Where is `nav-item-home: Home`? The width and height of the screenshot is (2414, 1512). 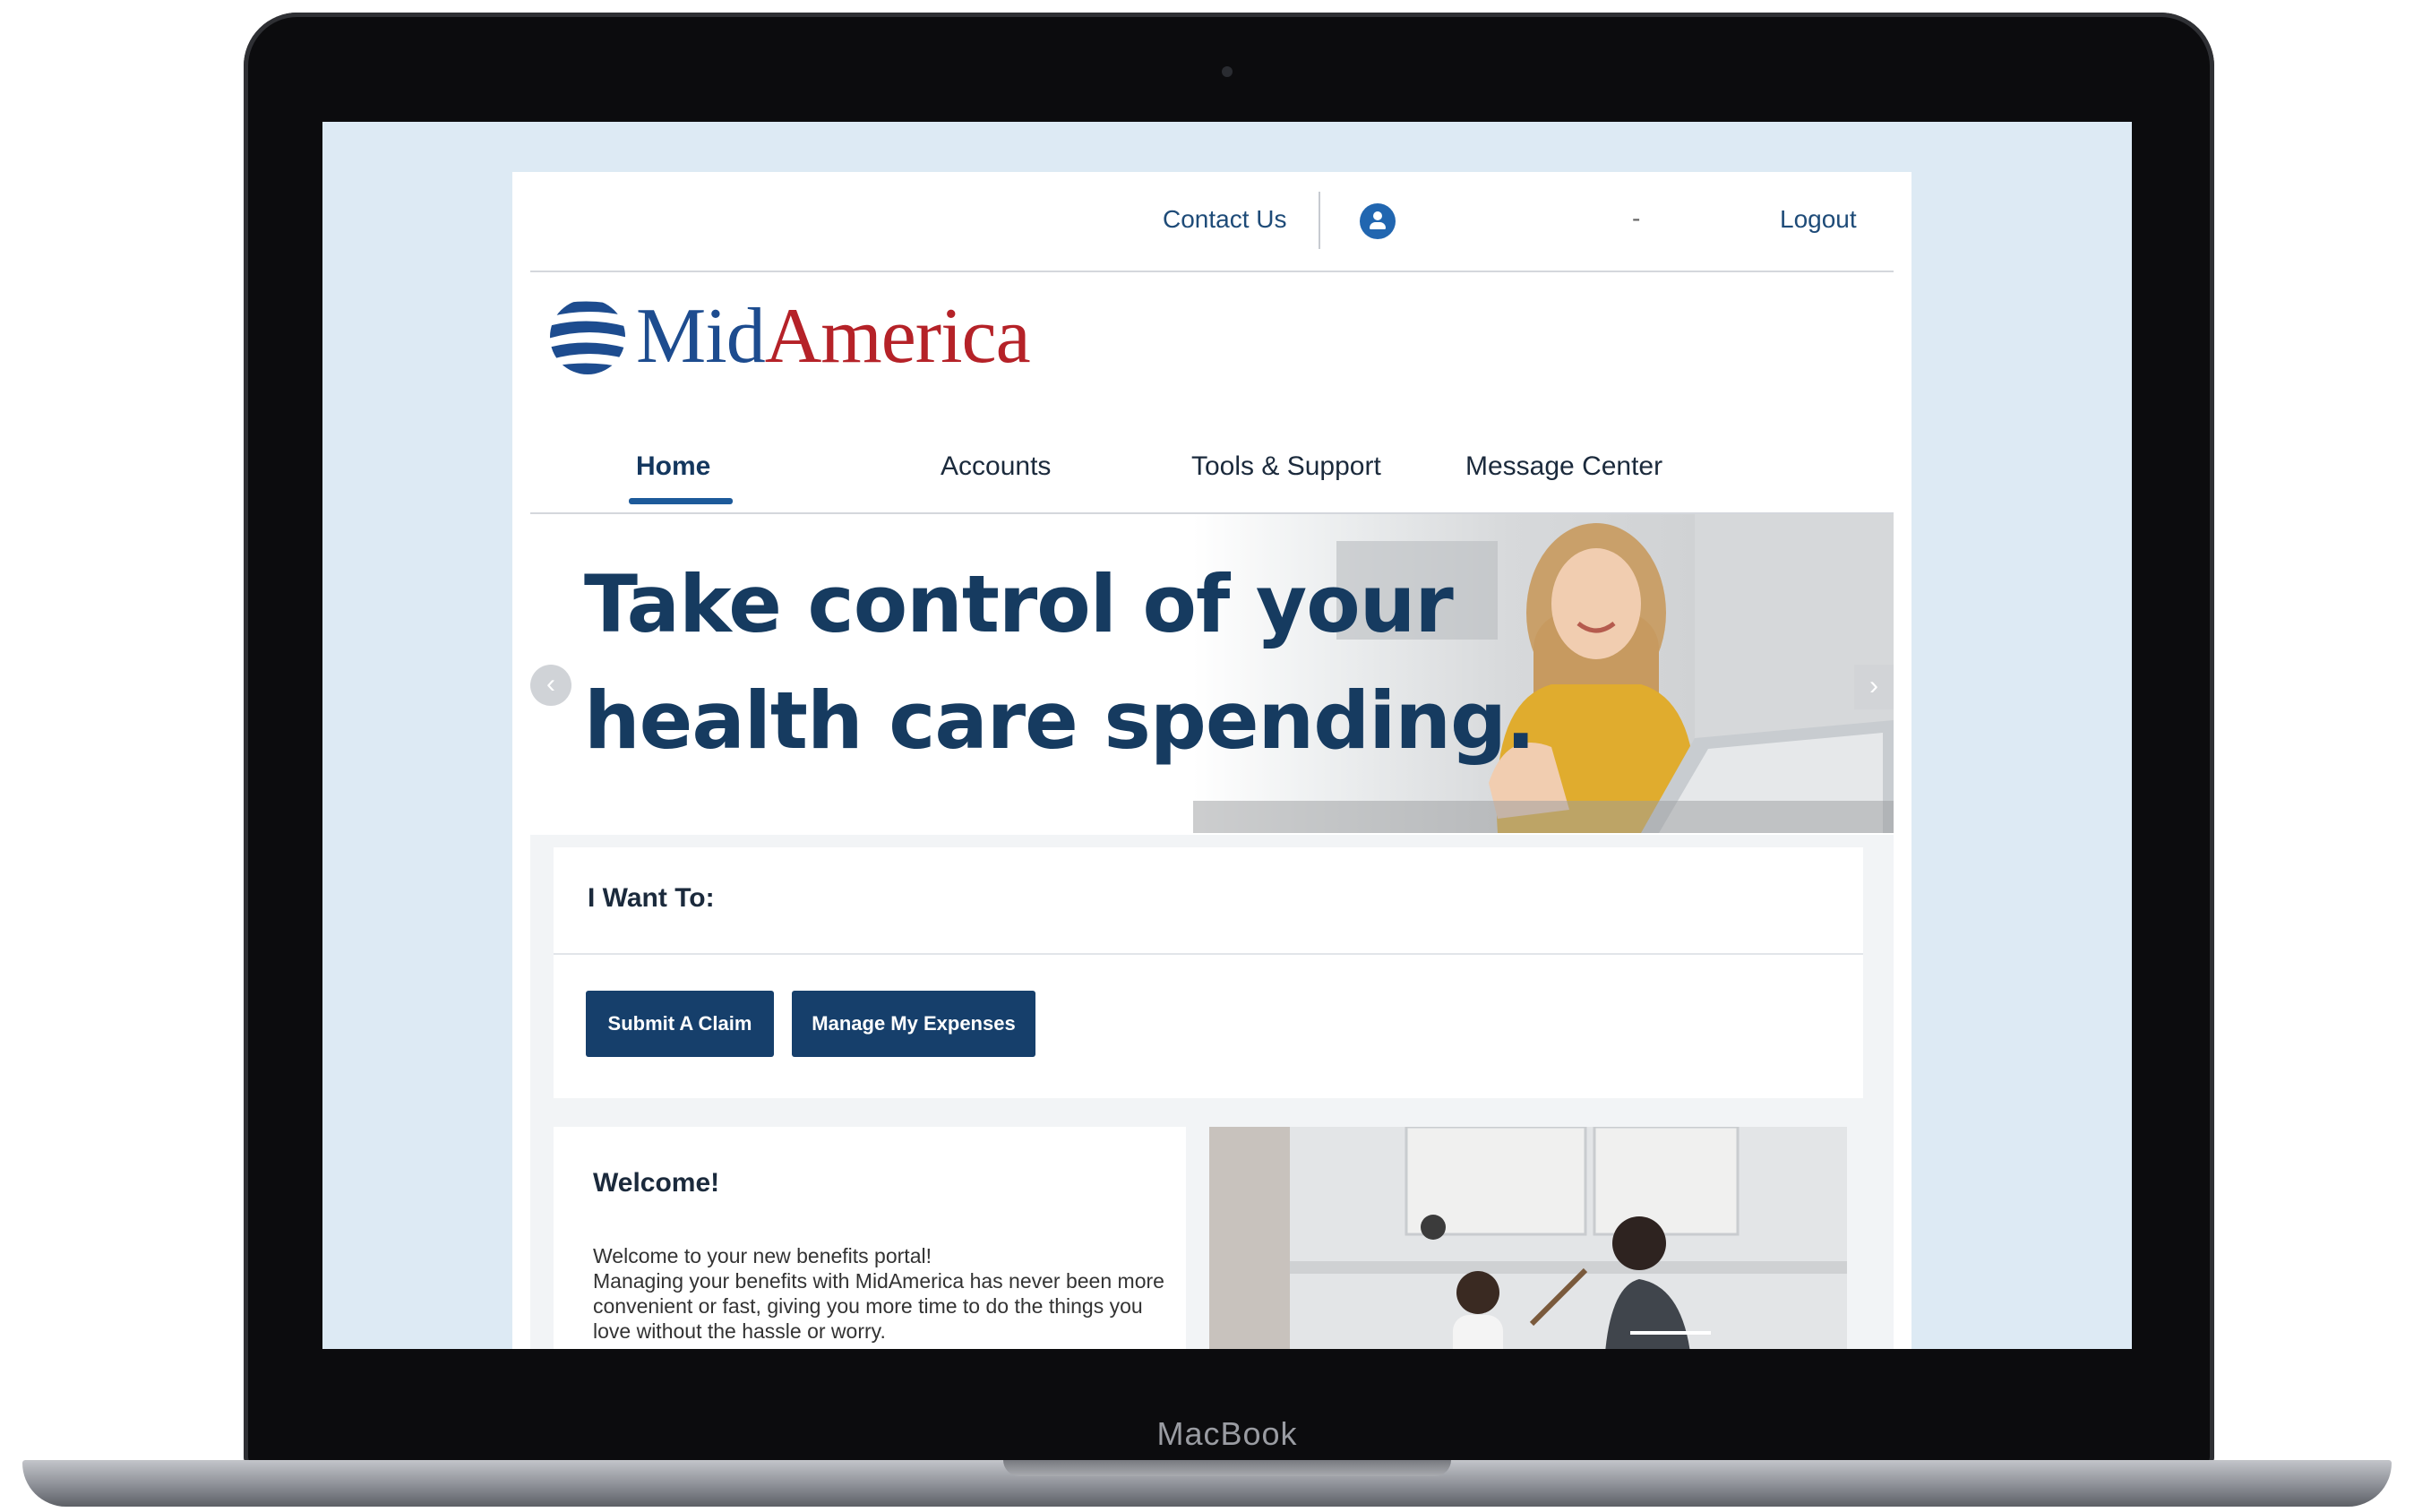
nav-item-home: Home is located at coordinates (673, 467).